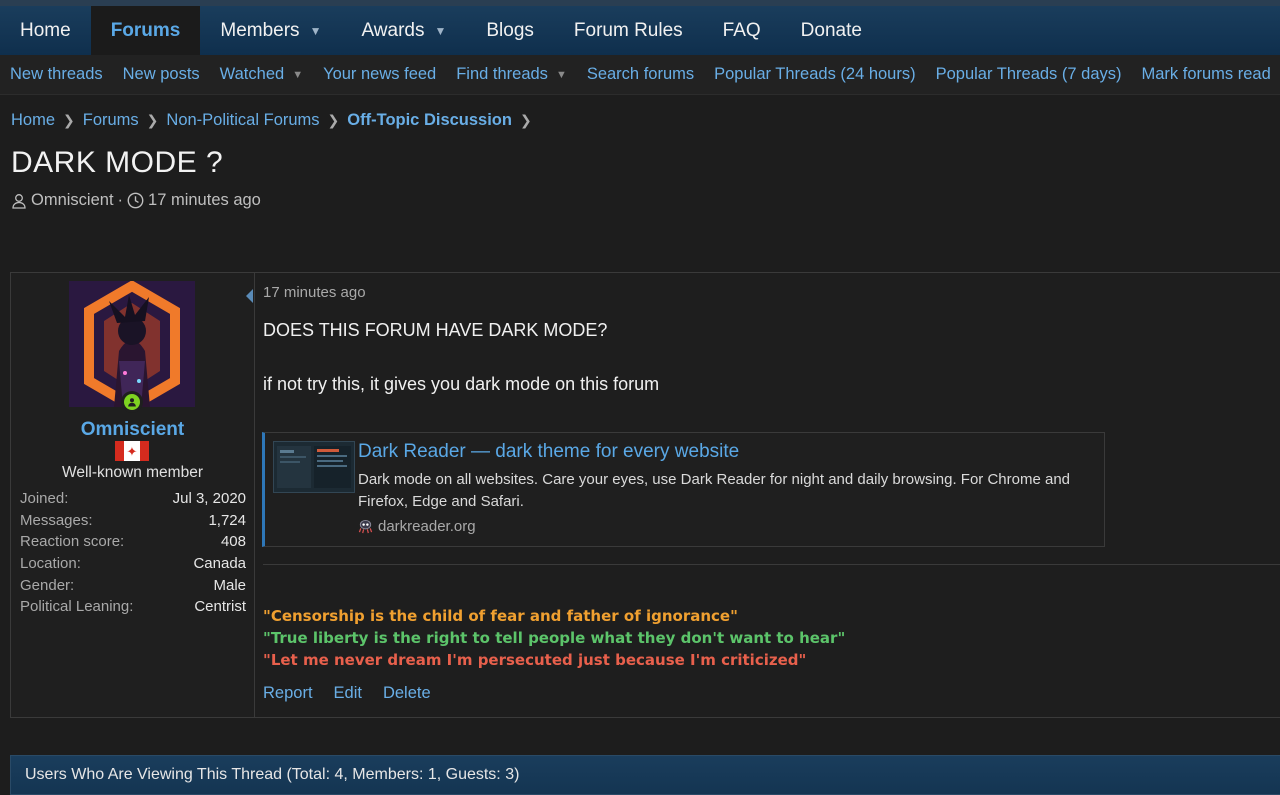  I want to click on nav-tab-label: Donate, so click(831, 30).